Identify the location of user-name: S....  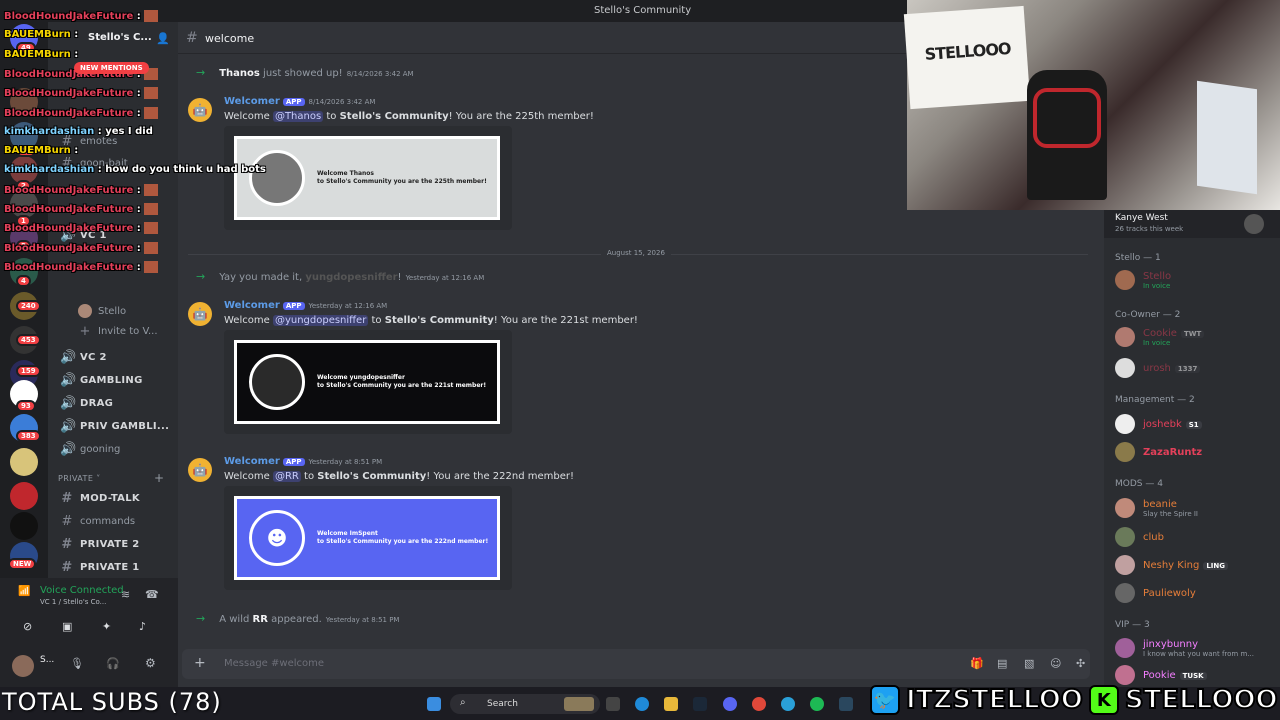
(47, 660).